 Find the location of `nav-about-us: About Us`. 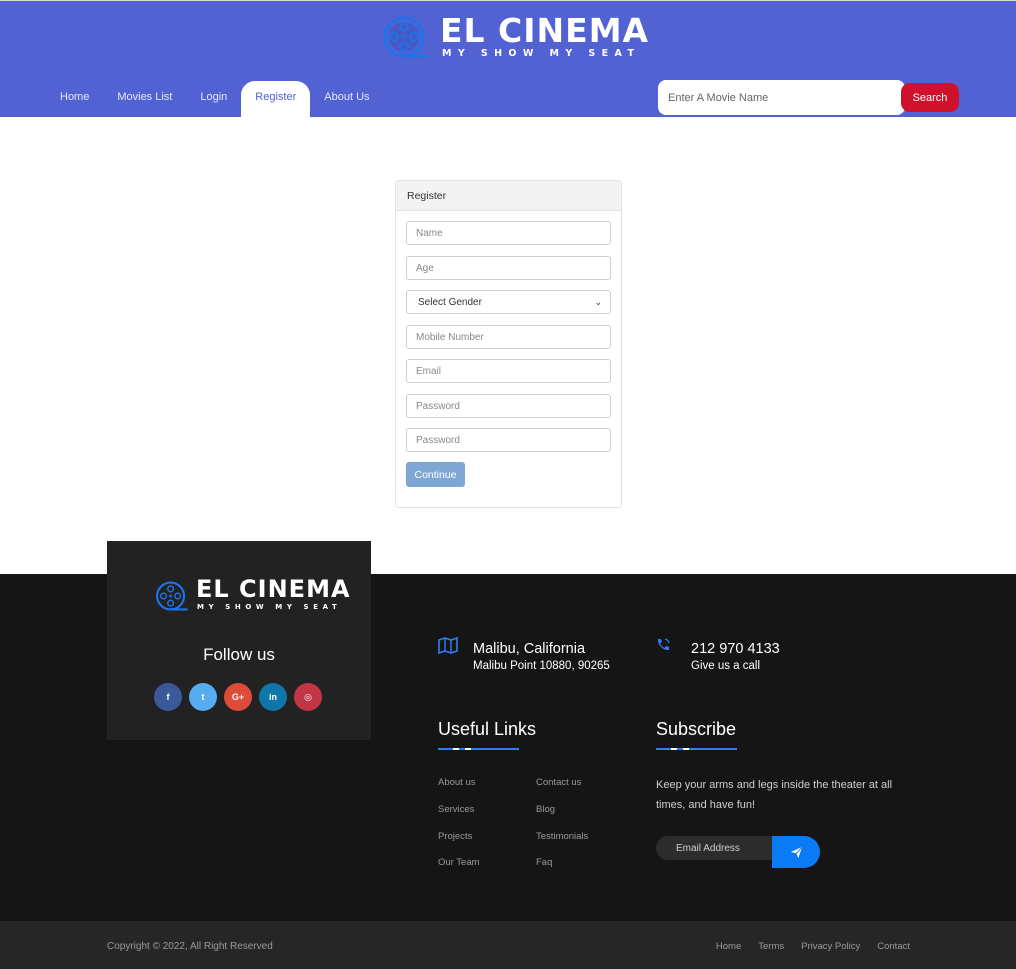

nav-about-us: About Us is located at coordinates (346, 99).